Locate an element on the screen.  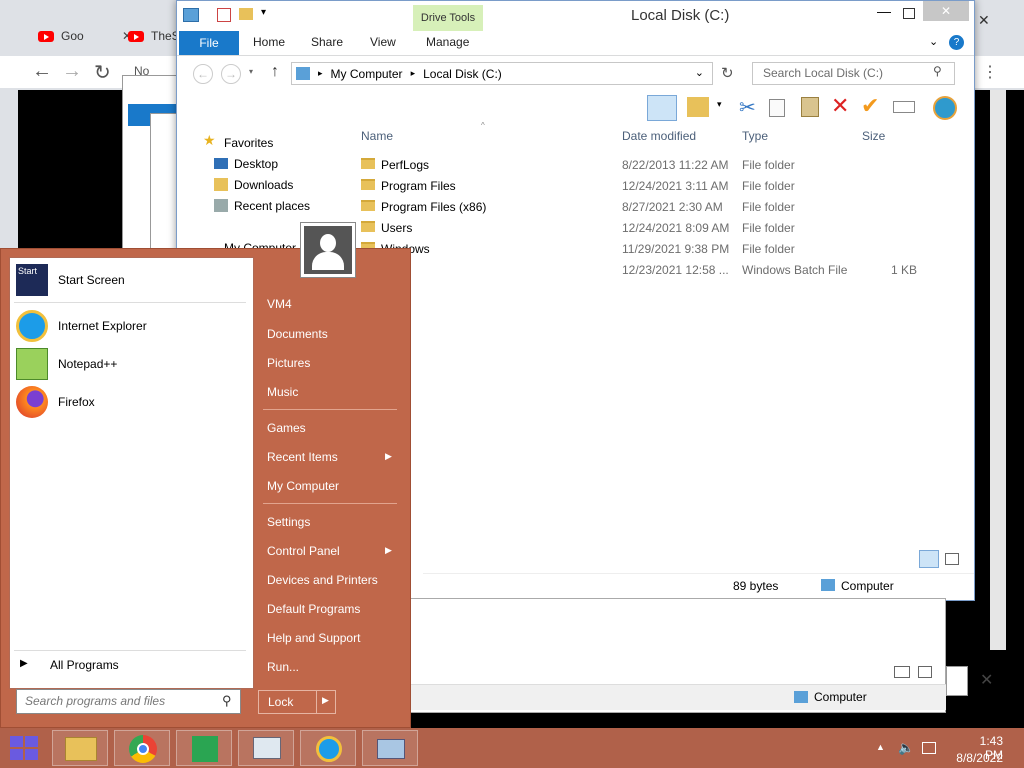
scrollbar is located at coordinates (998, 370).